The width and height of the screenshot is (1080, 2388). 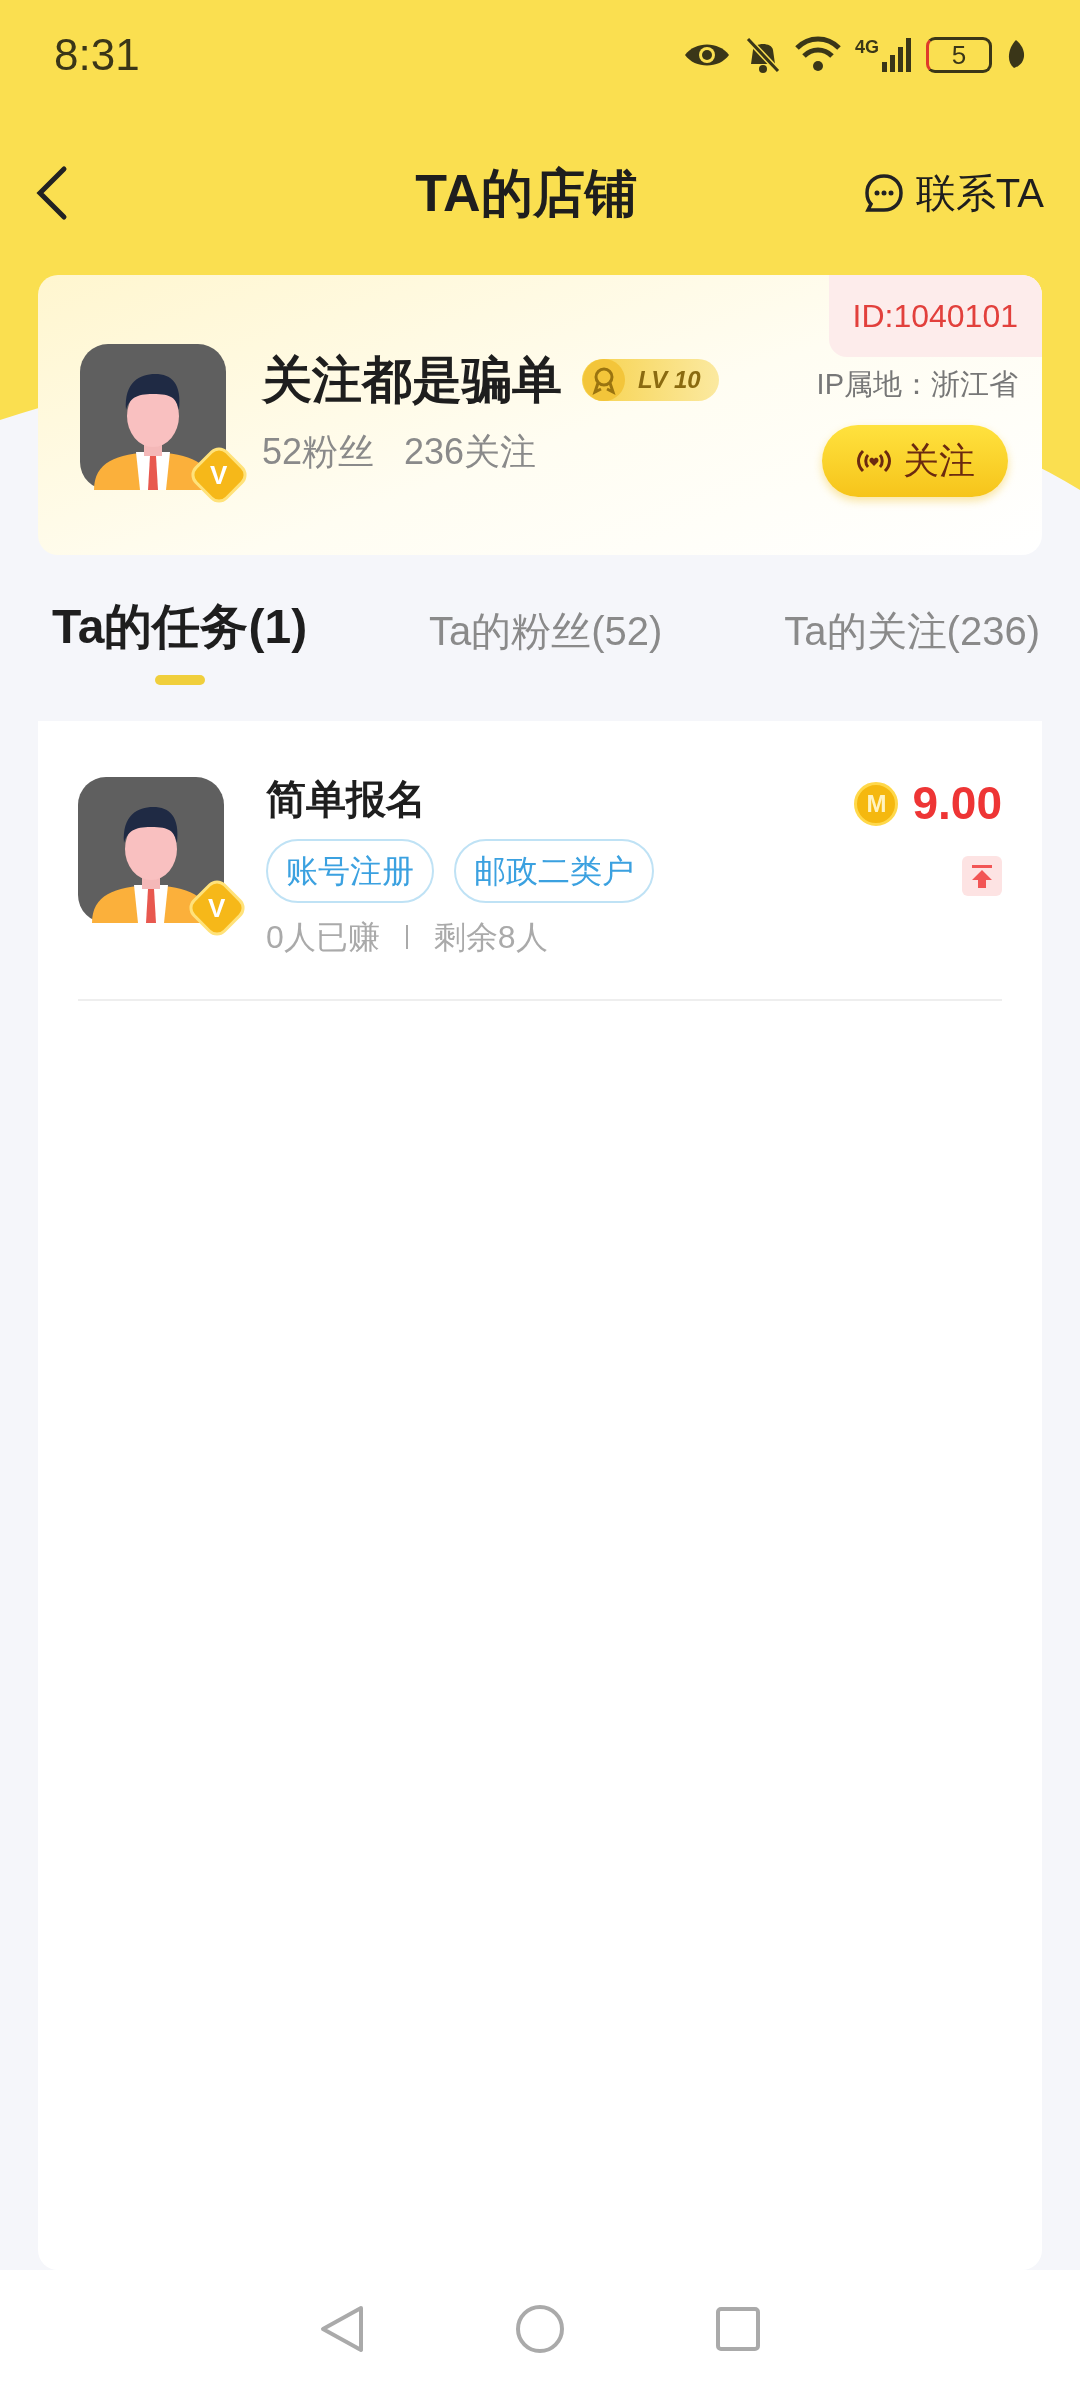 What do you see at coordinates (982, 876) in the screenshot?
I see `pin-to-top-icon` at bounding box center [982, 876].